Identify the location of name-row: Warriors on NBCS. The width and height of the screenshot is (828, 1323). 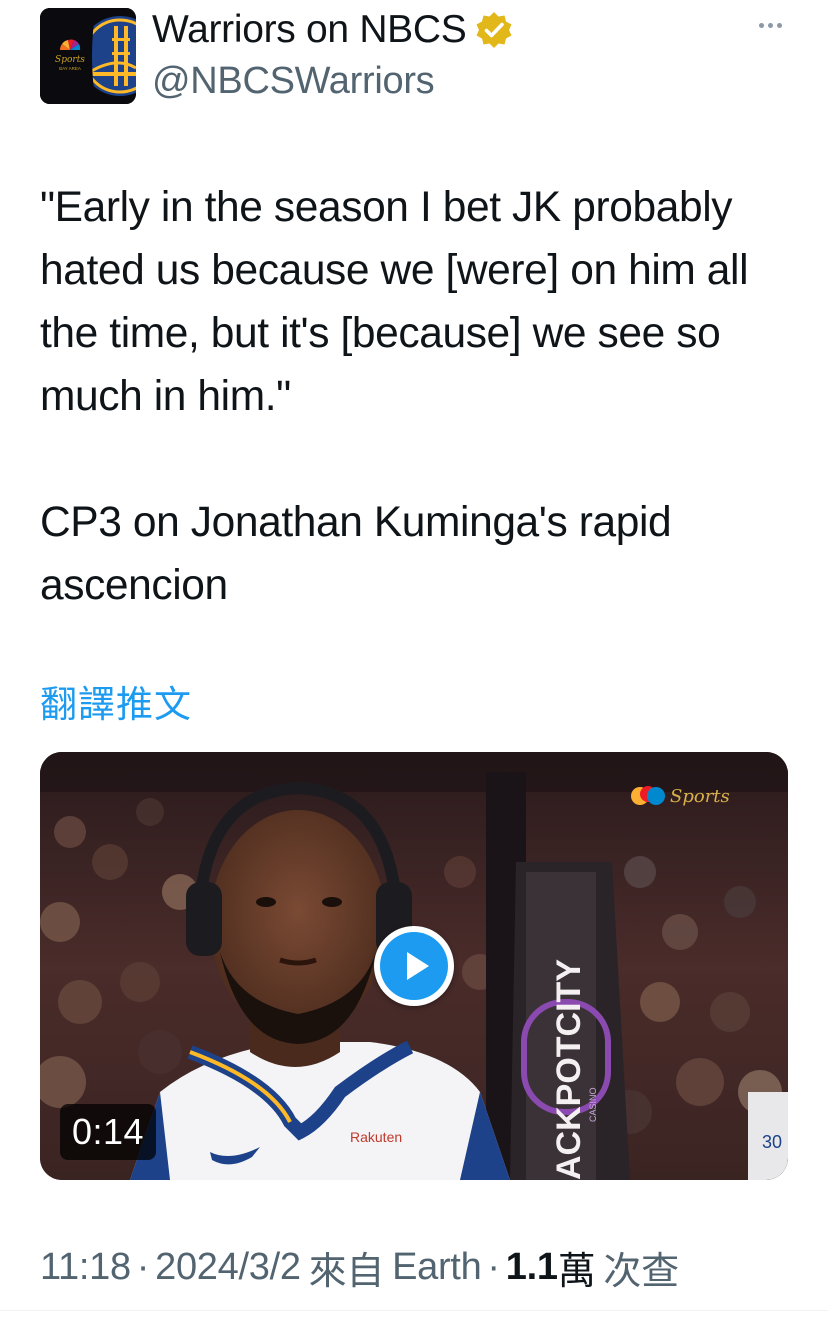
(333, 30).